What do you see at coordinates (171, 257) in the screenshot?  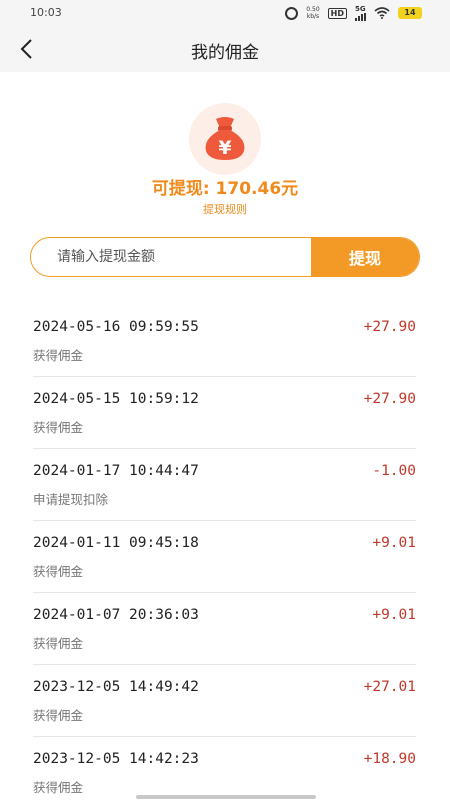 I see `withdraw-amount-input` at bounding box center [171, 257].